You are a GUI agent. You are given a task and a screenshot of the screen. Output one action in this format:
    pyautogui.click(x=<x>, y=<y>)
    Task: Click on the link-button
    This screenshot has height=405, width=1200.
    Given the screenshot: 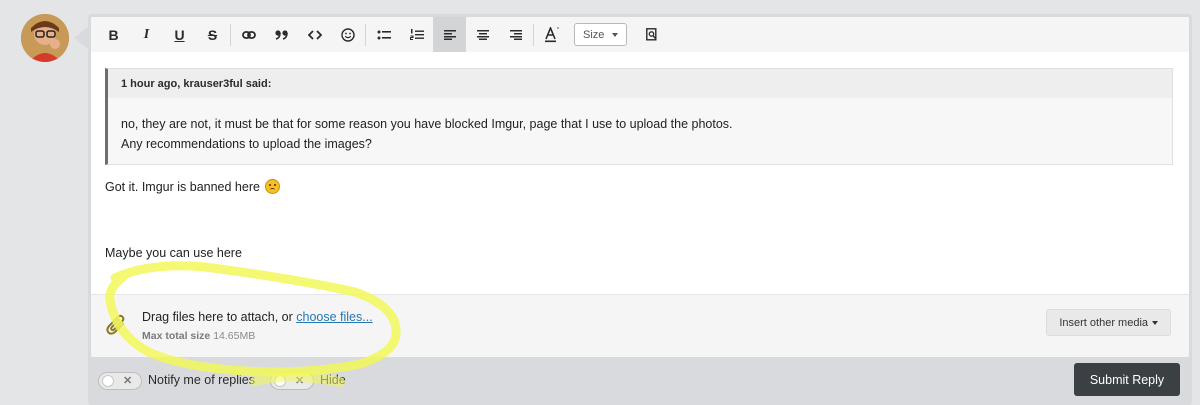 What is the action you would take?
    pyautogui.click(x=248, y=34)
    